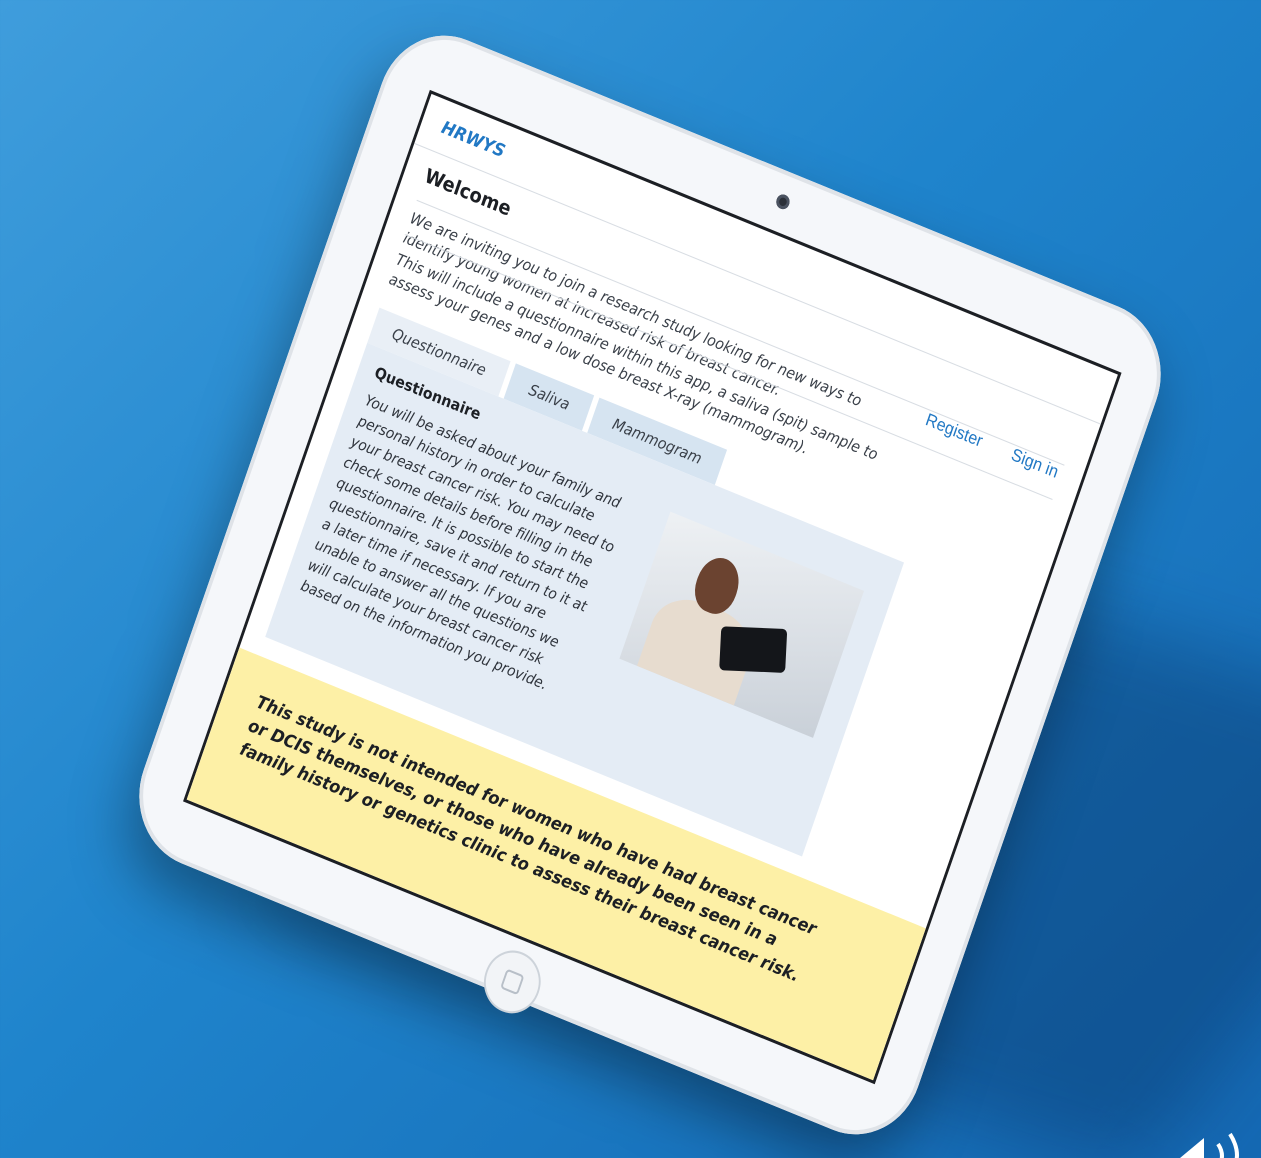 The image size is (1261, 1158). I want to click on speaker-wave-large, so click(1233, 1145).